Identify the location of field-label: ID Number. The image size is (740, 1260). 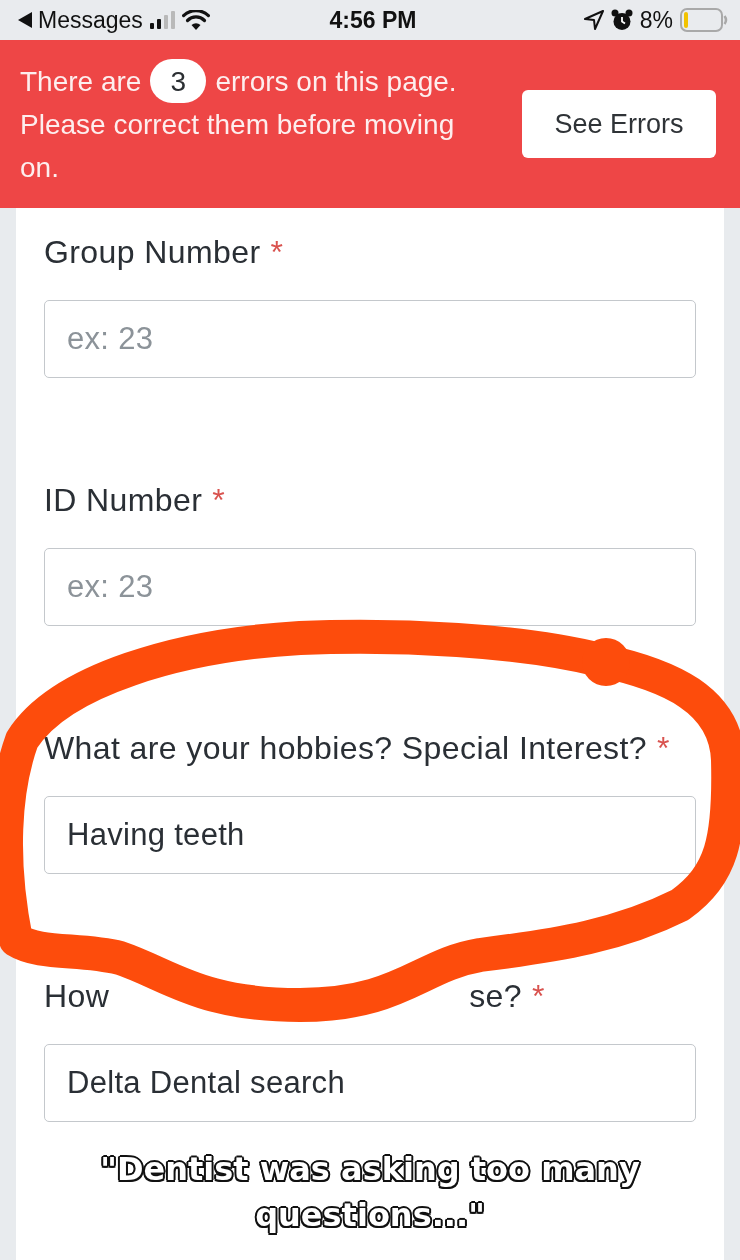
(123, 500).